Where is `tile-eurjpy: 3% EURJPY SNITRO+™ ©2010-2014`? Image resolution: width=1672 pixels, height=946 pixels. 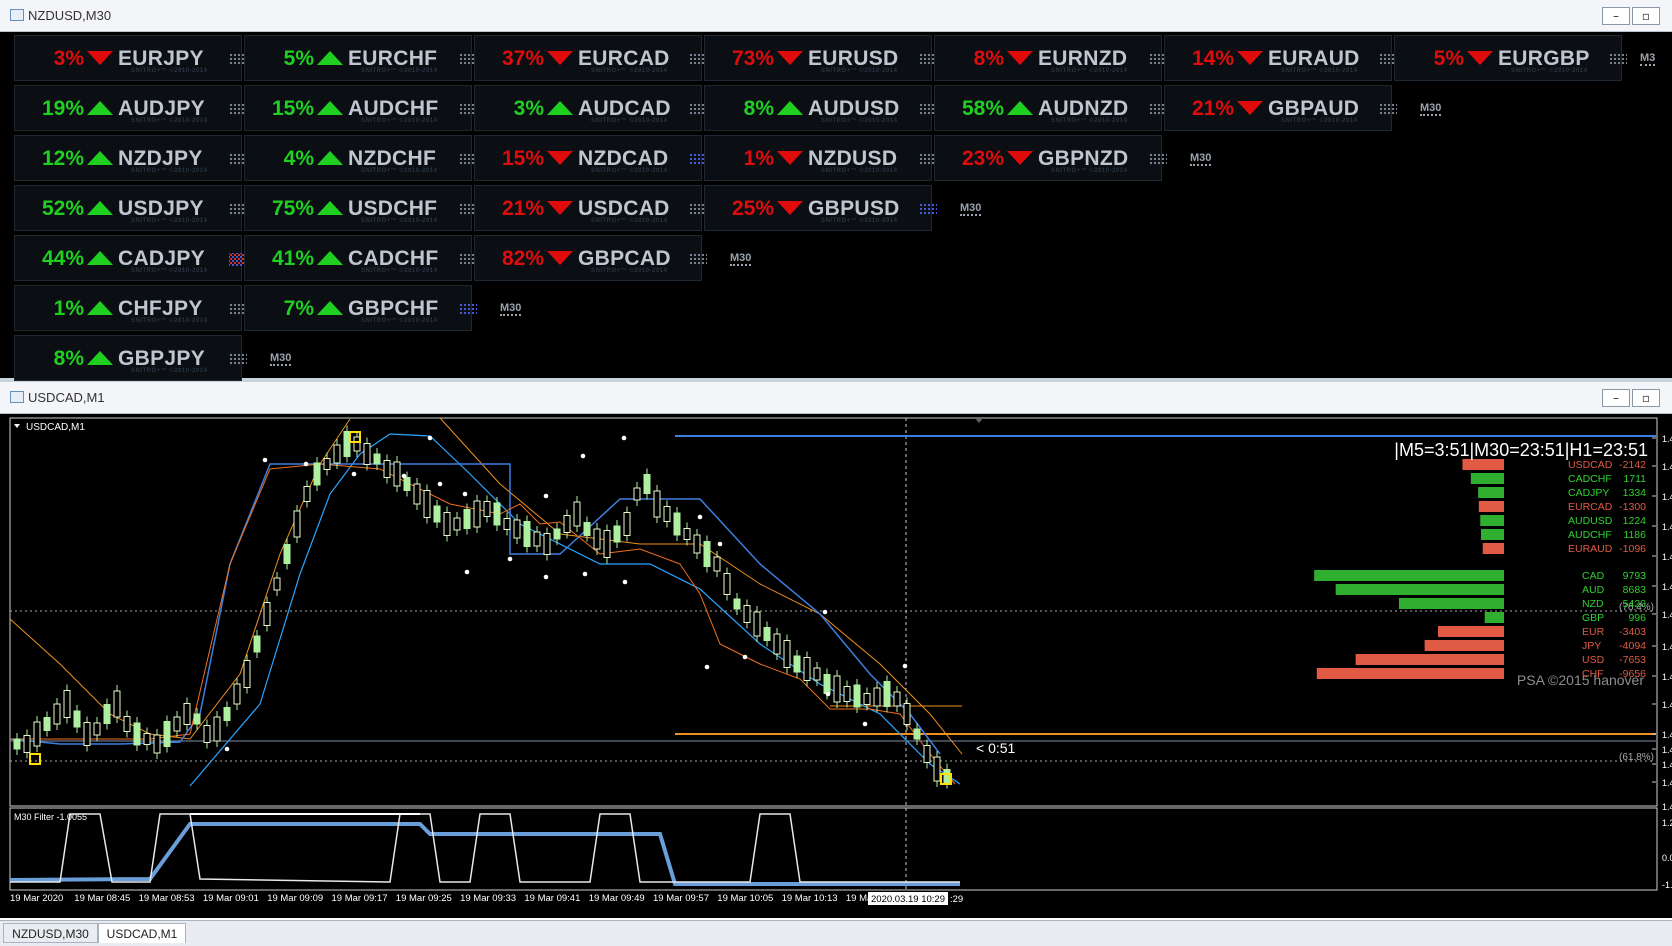
tile-eurjpy: 3% EURJPY SNITRO+™ ©2010-2014 is located at coordinates (130, 58).